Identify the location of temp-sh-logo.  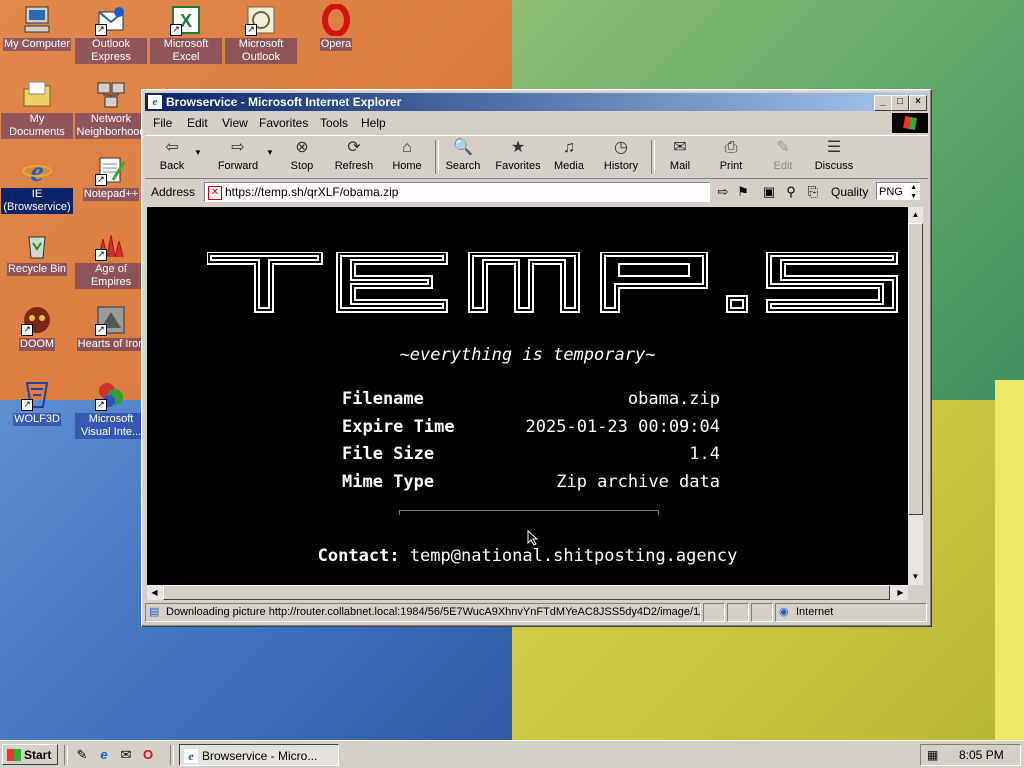
(552, 282).